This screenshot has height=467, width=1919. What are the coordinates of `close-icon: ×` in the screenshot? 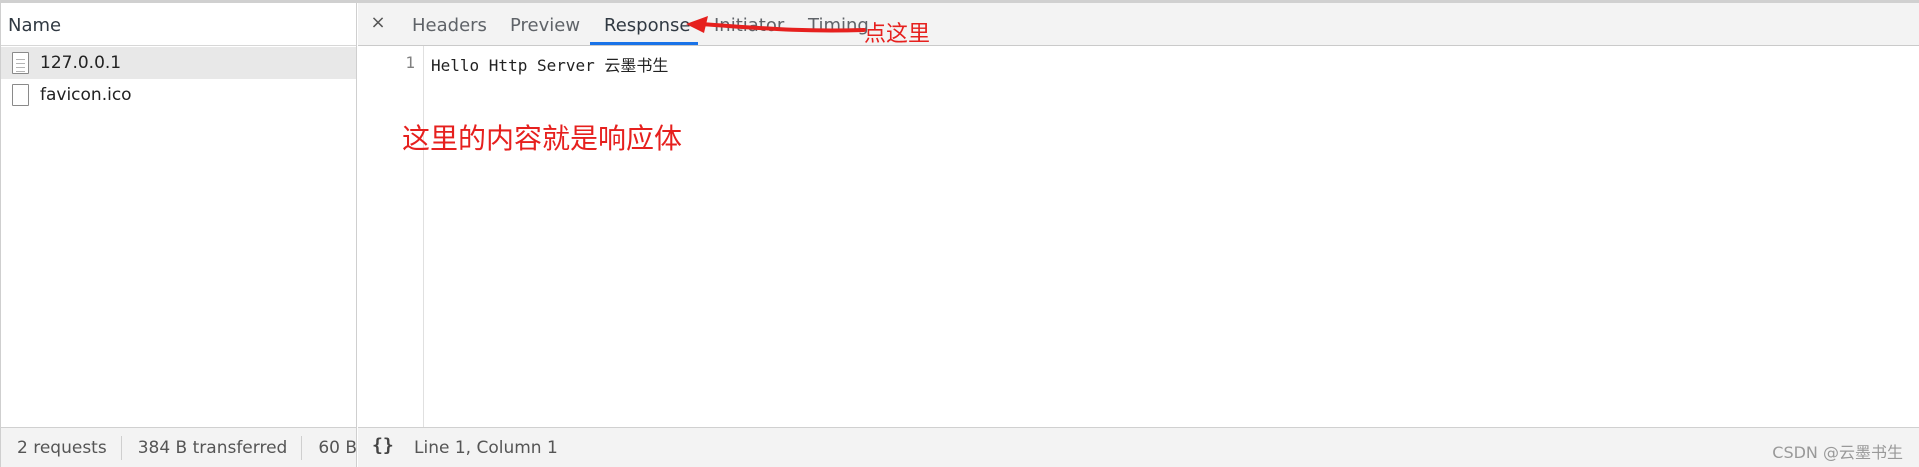 It's located at (378, 22).